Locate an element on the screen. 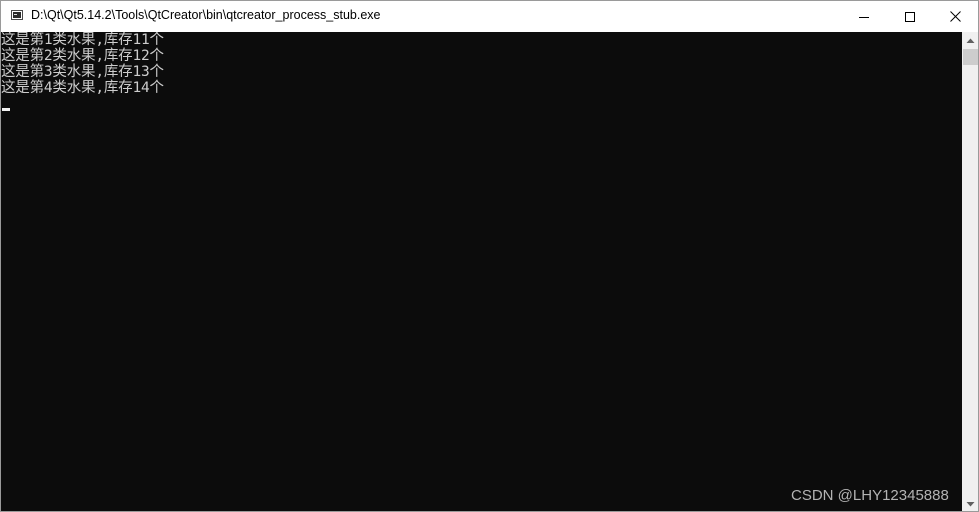 The height and width of the screenshot is (512, 979). text-cursor is located at coordinates (6, 109).